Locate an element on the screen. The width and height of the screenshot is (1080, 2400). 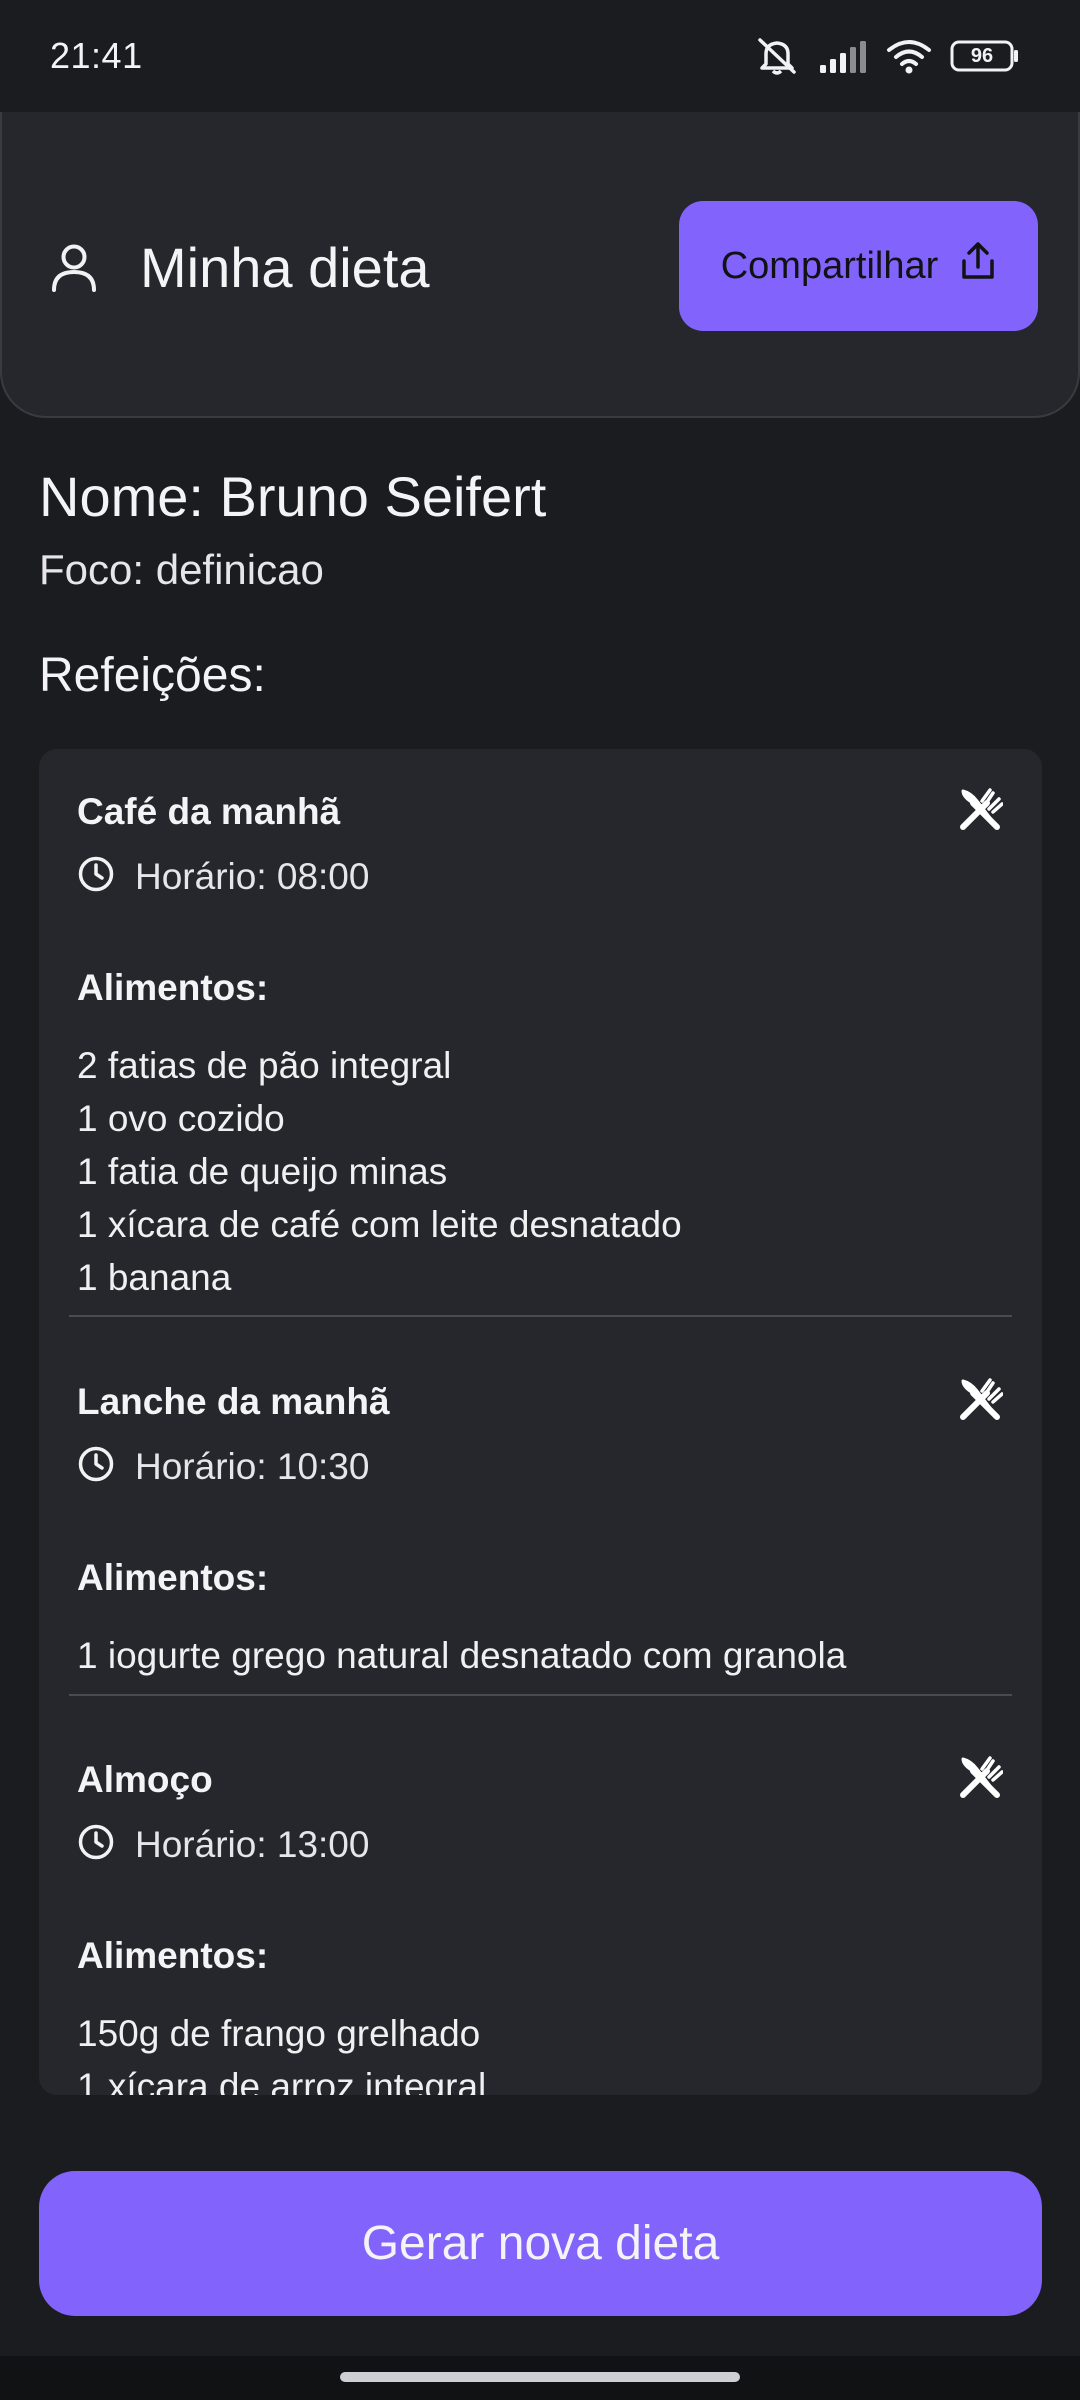
signal-icon is located at coordinates (843, 56).